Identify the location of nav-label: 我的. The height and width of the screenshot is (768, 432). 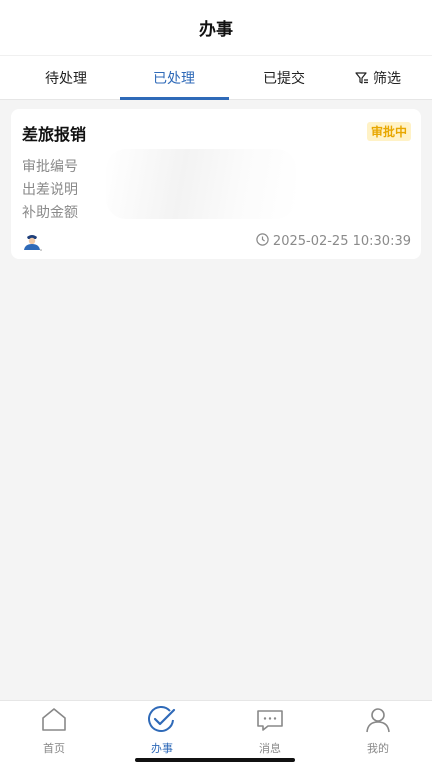
(378, 748).